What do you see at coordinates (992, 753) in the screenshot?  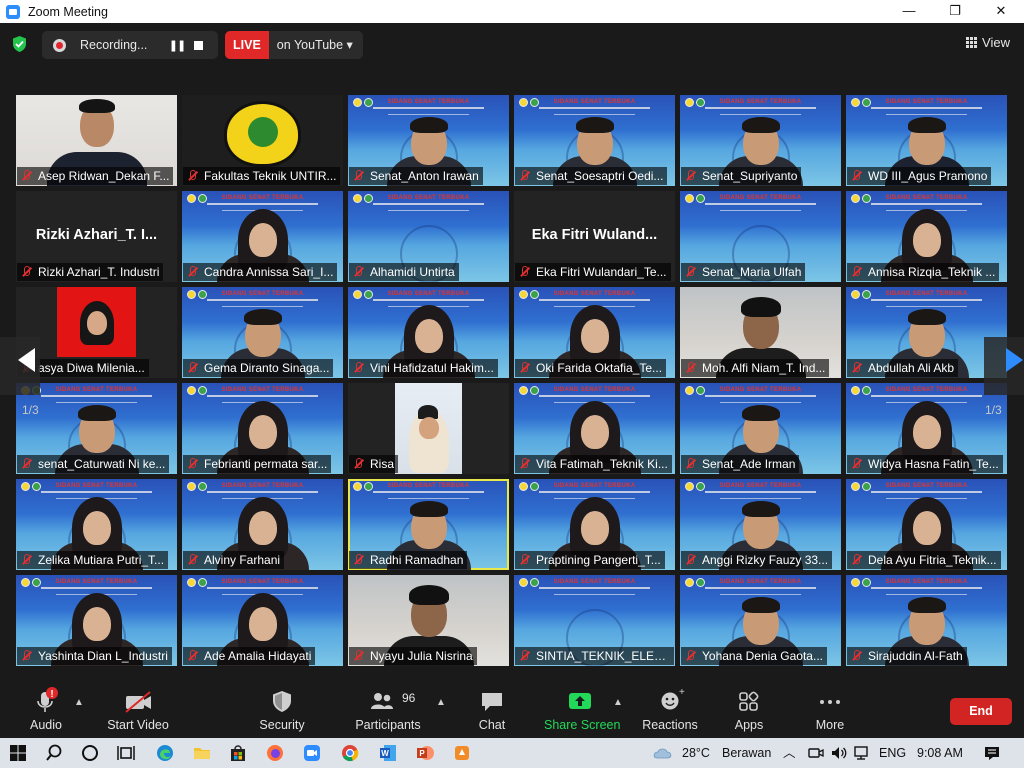 I see `notifications-icon` at bounding box center [992, 753].